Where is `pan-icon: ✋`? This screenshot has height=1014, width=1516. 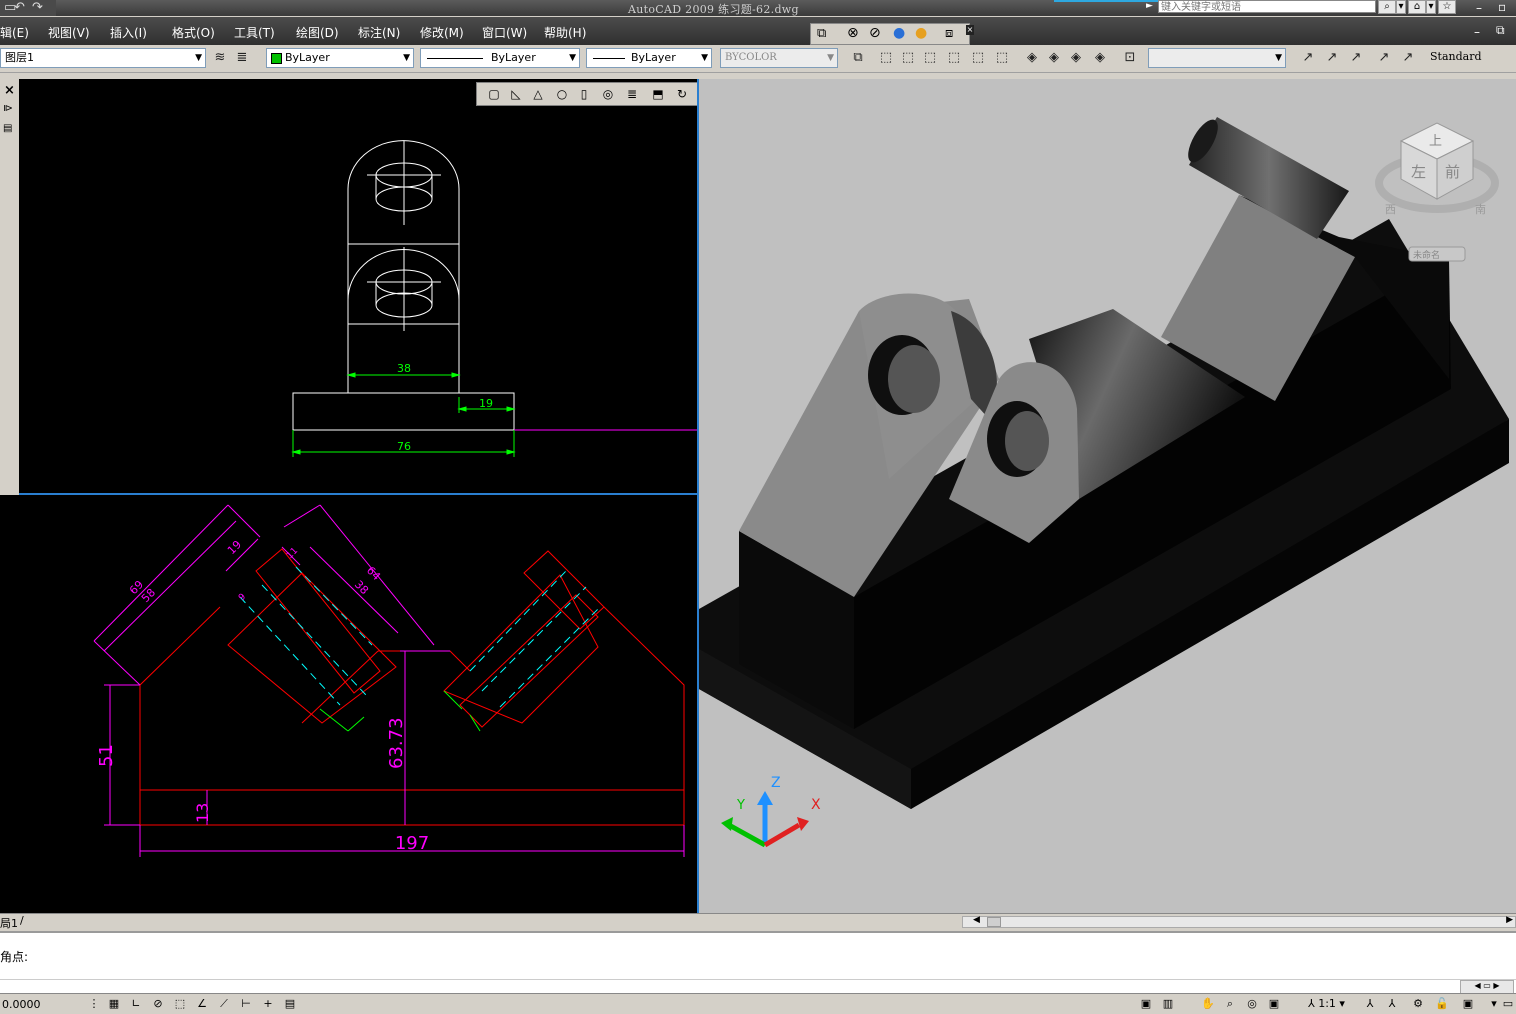 pan-icon: ✋ is located at coordinates (1208, 1004).